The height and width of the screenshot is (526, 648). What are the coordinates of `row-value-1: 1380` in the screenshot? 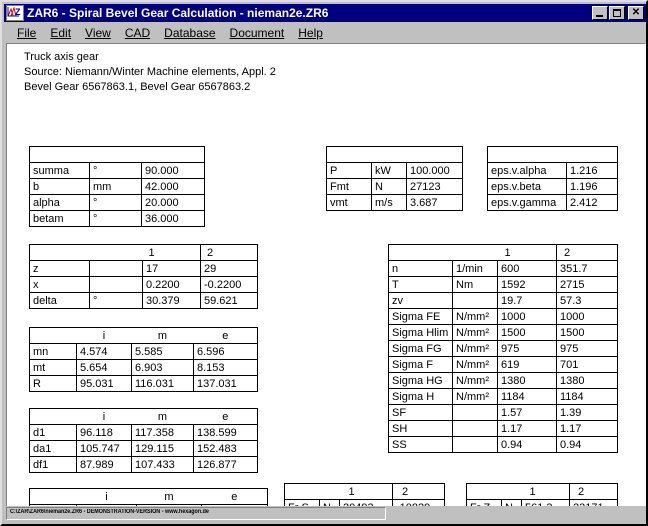 It's located at (527, 380).